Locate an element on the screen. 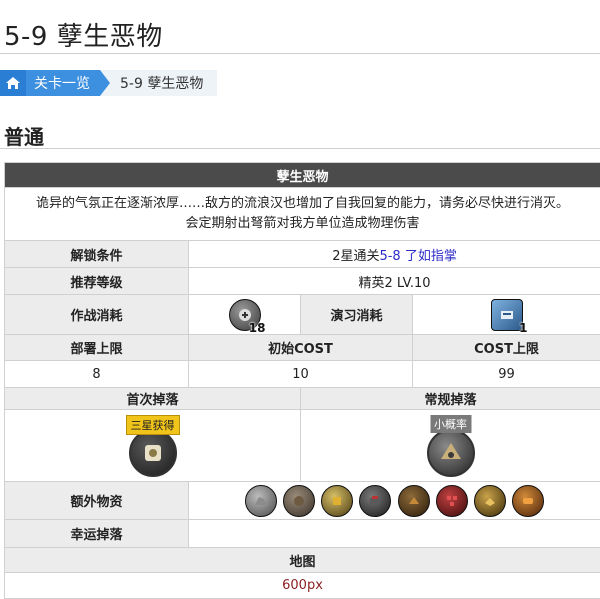  title-divider is located at coordinates (300, 53).